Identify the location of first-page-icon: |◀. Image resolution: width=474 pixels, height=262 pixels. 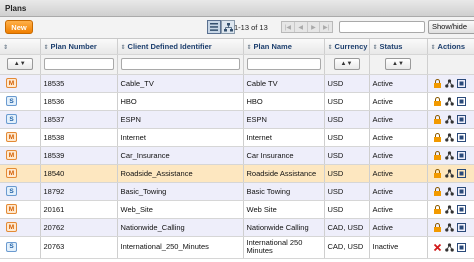
(288, 27).